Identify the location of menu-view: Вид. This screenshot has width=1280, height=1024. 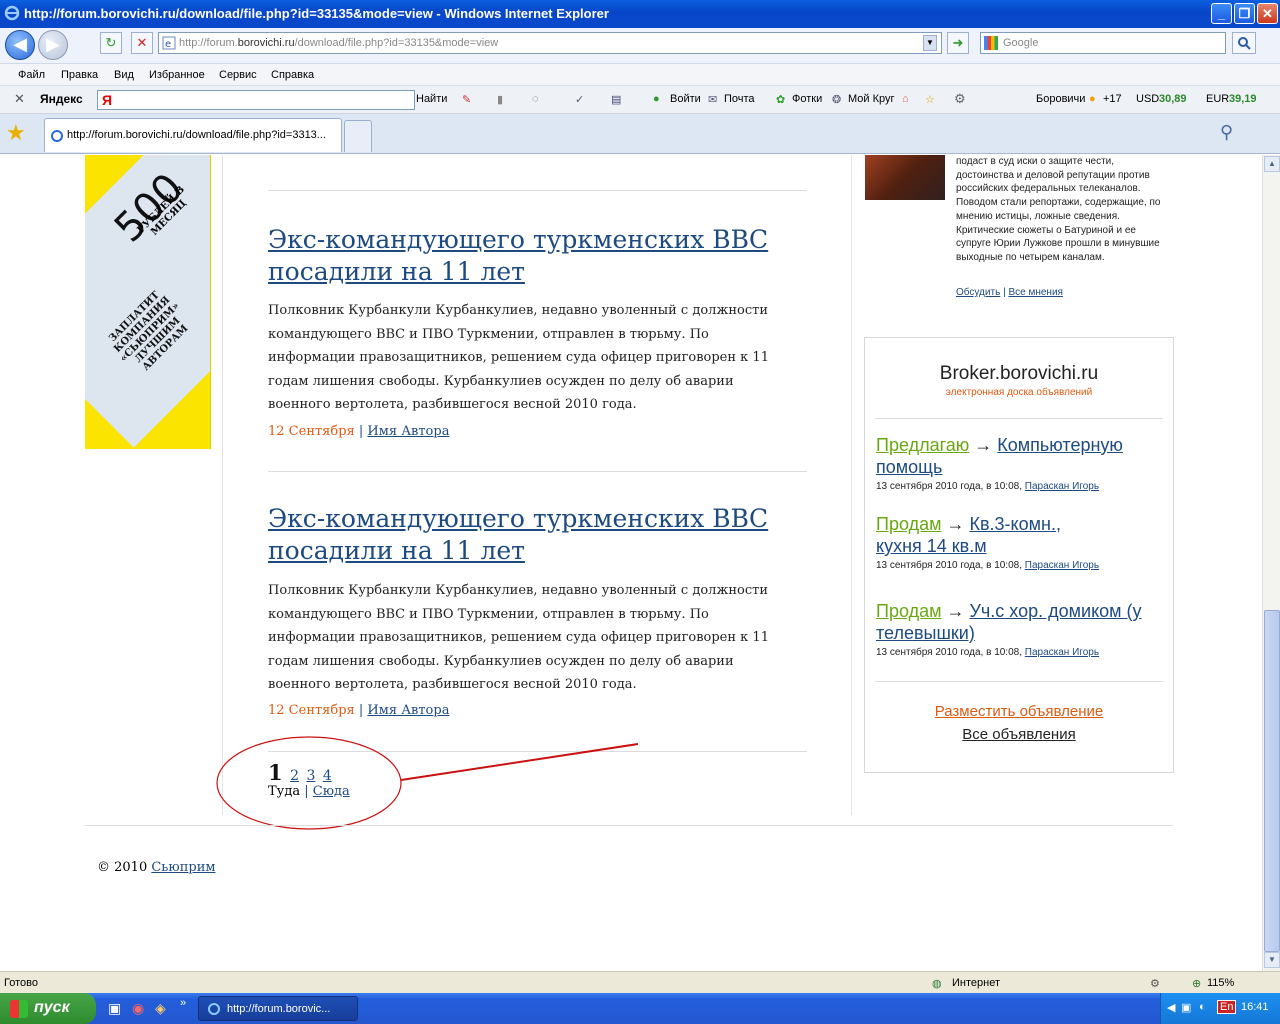
(124, 75).